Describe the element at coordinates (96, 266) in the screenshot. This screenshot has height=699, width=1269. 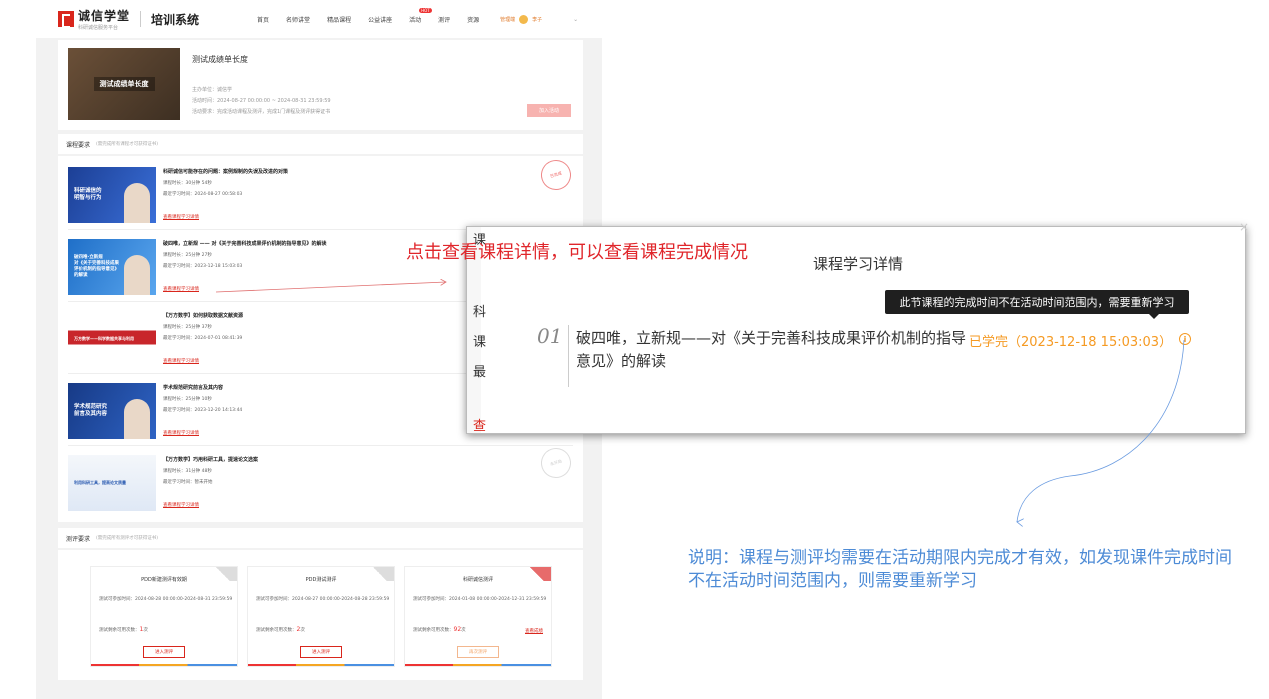
I see `course-thumb-text: 破四唯·立新规 对《关于完善科技成果 评价机制的指导意见》 的解读` at that location.